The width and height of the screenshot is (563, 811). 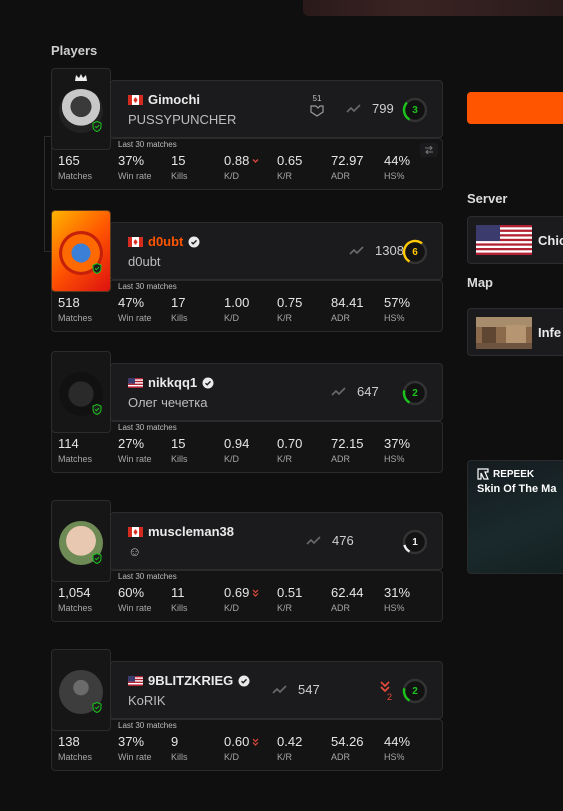 What do you see at coordinates (194, 241) in the screenshot?
I see `verified-icon` at bounding box center [194, 241].